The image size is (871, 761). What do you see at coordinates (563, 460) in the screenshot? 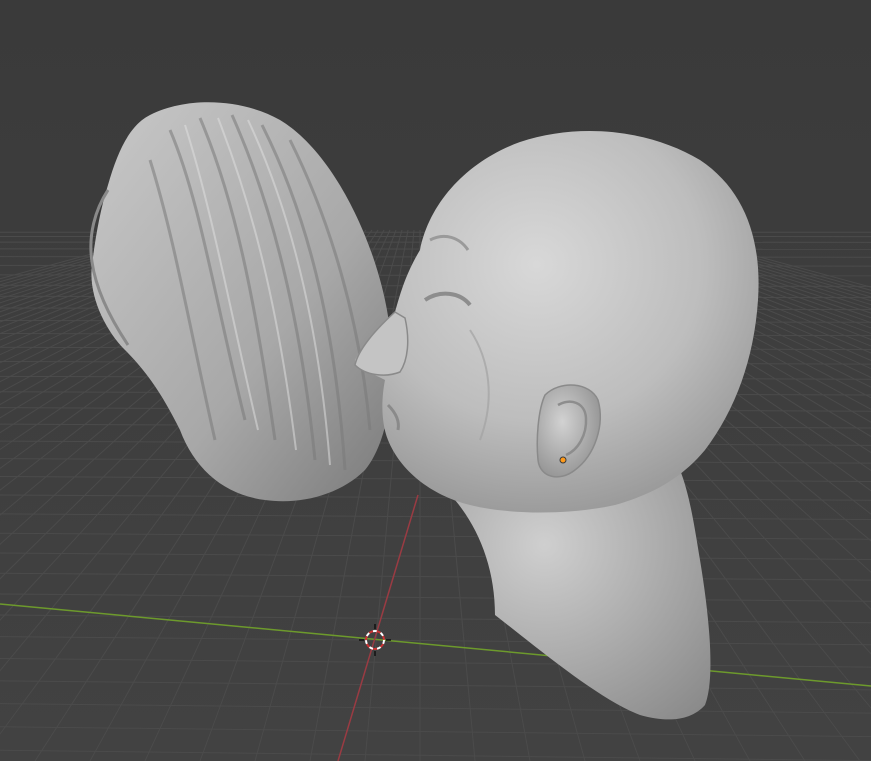
I see `object-origin-dot` at bounding box center [563, 460].